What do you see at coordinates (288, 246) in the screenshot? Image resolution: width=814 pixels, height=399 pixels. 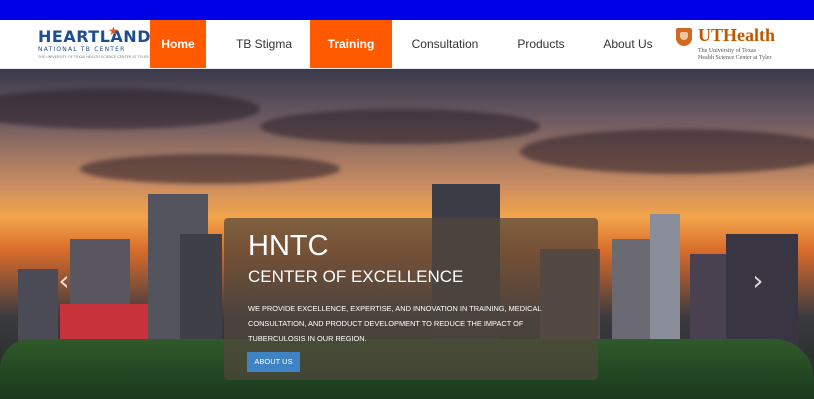 I see `hero-title: HNTC` at bounding box center [288, 246].